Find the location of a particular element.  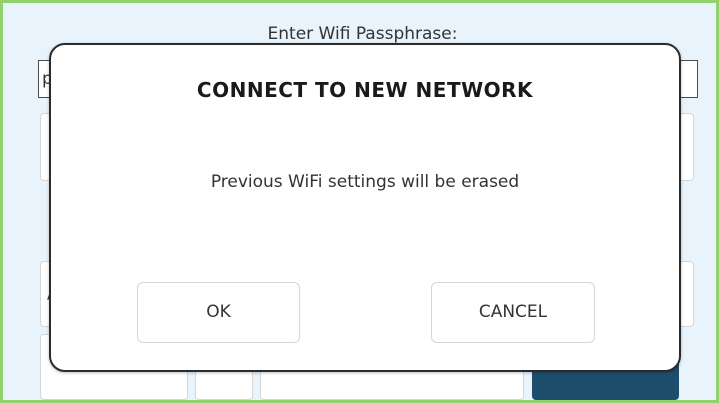

ok-button: OK is located at coordinates (218, 312).